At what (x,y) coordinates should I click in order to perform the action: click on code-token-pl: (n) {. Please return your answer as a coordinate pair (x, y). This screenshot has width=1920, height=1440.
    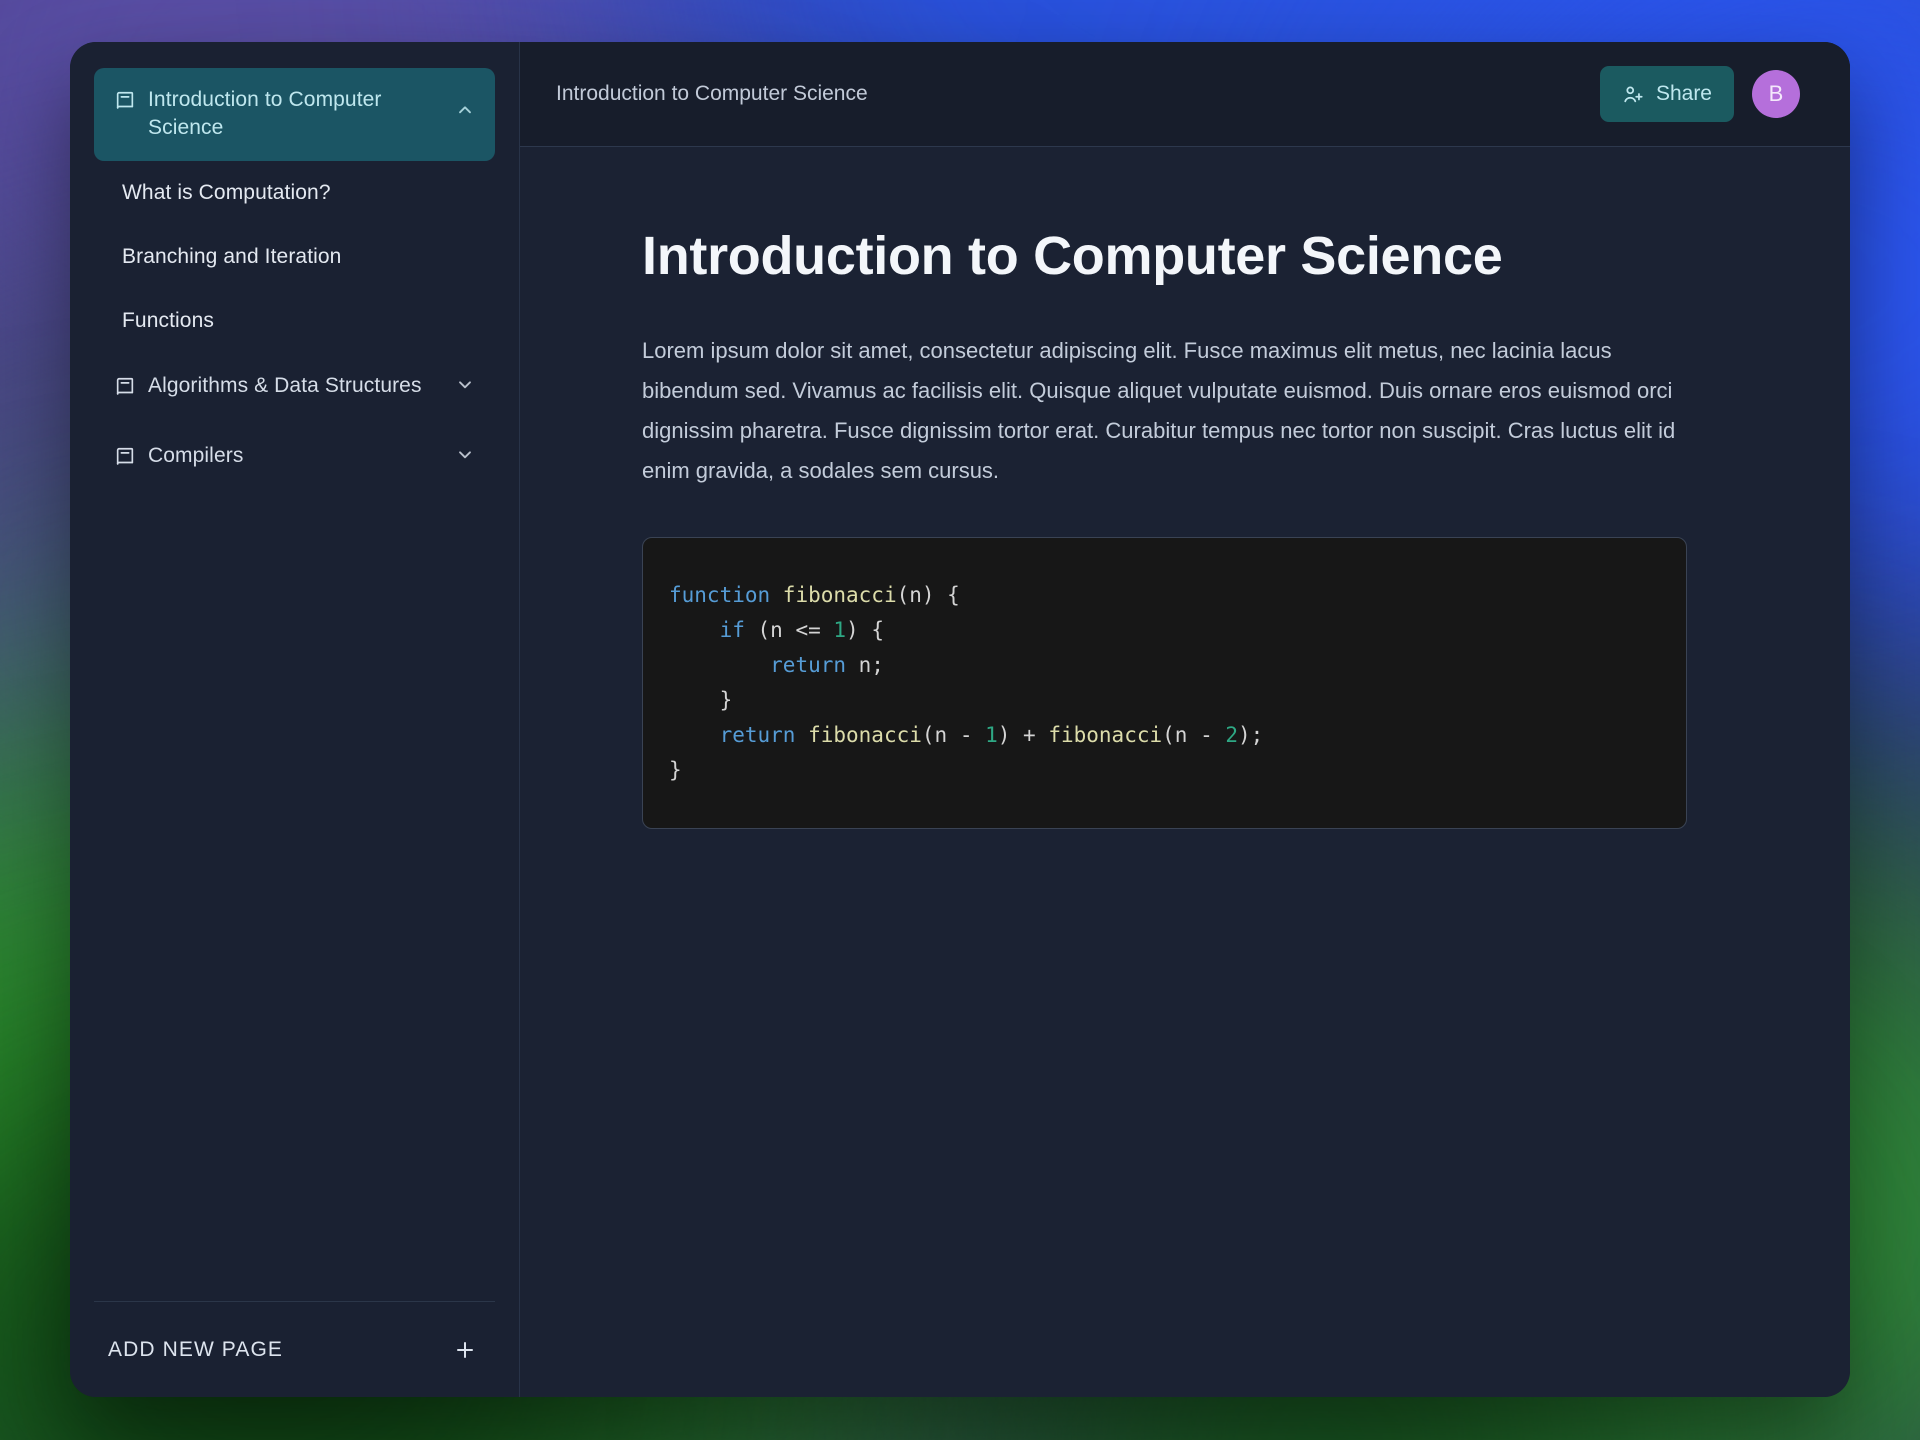
    Looking at the image, I should click on (928, 595).